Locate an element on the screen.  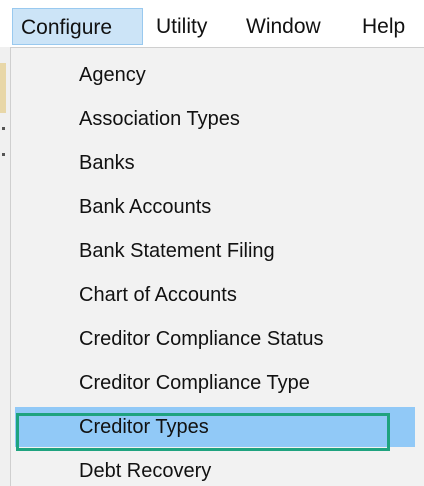
menu-item-creditor-types: Creditor Types is located at coordinates (215, 427).